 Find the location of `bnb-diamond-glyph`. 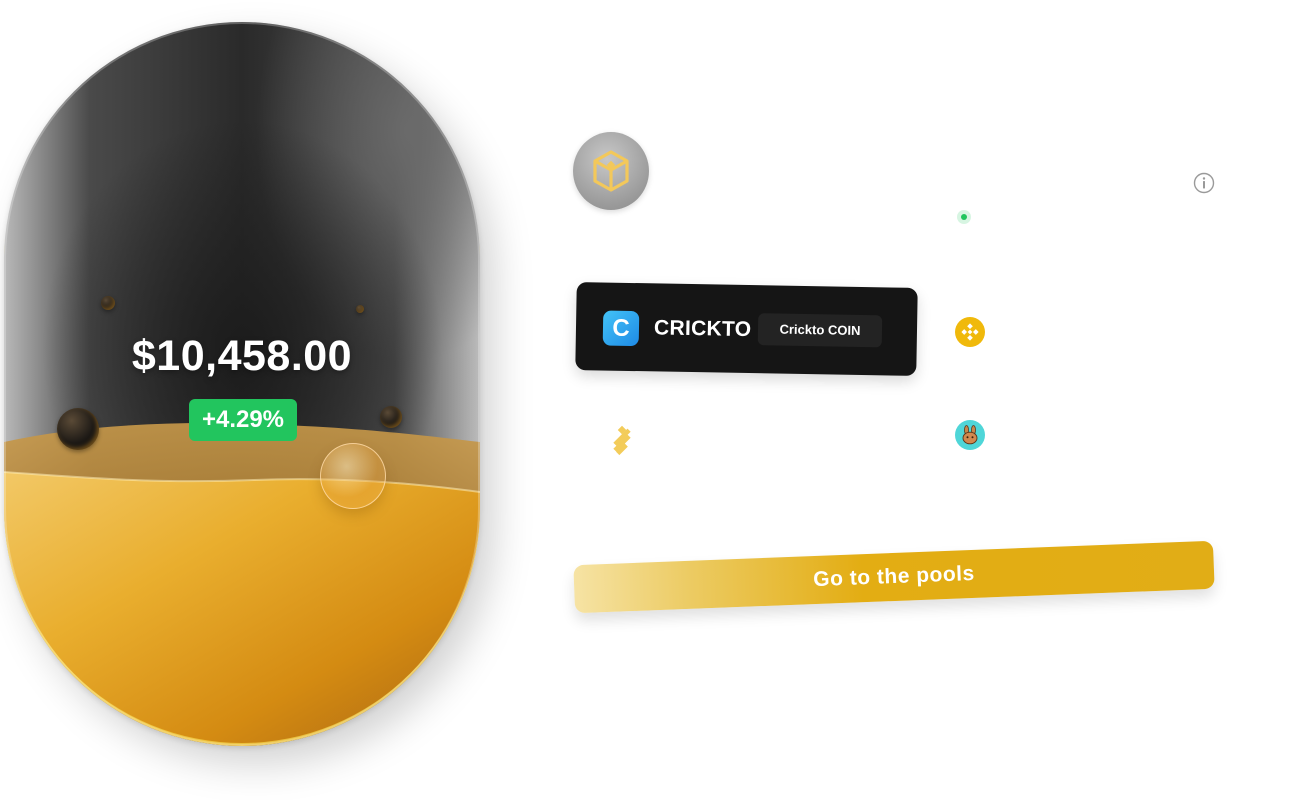

bnb-diamond-glyph is located at coordinates (970, 332).